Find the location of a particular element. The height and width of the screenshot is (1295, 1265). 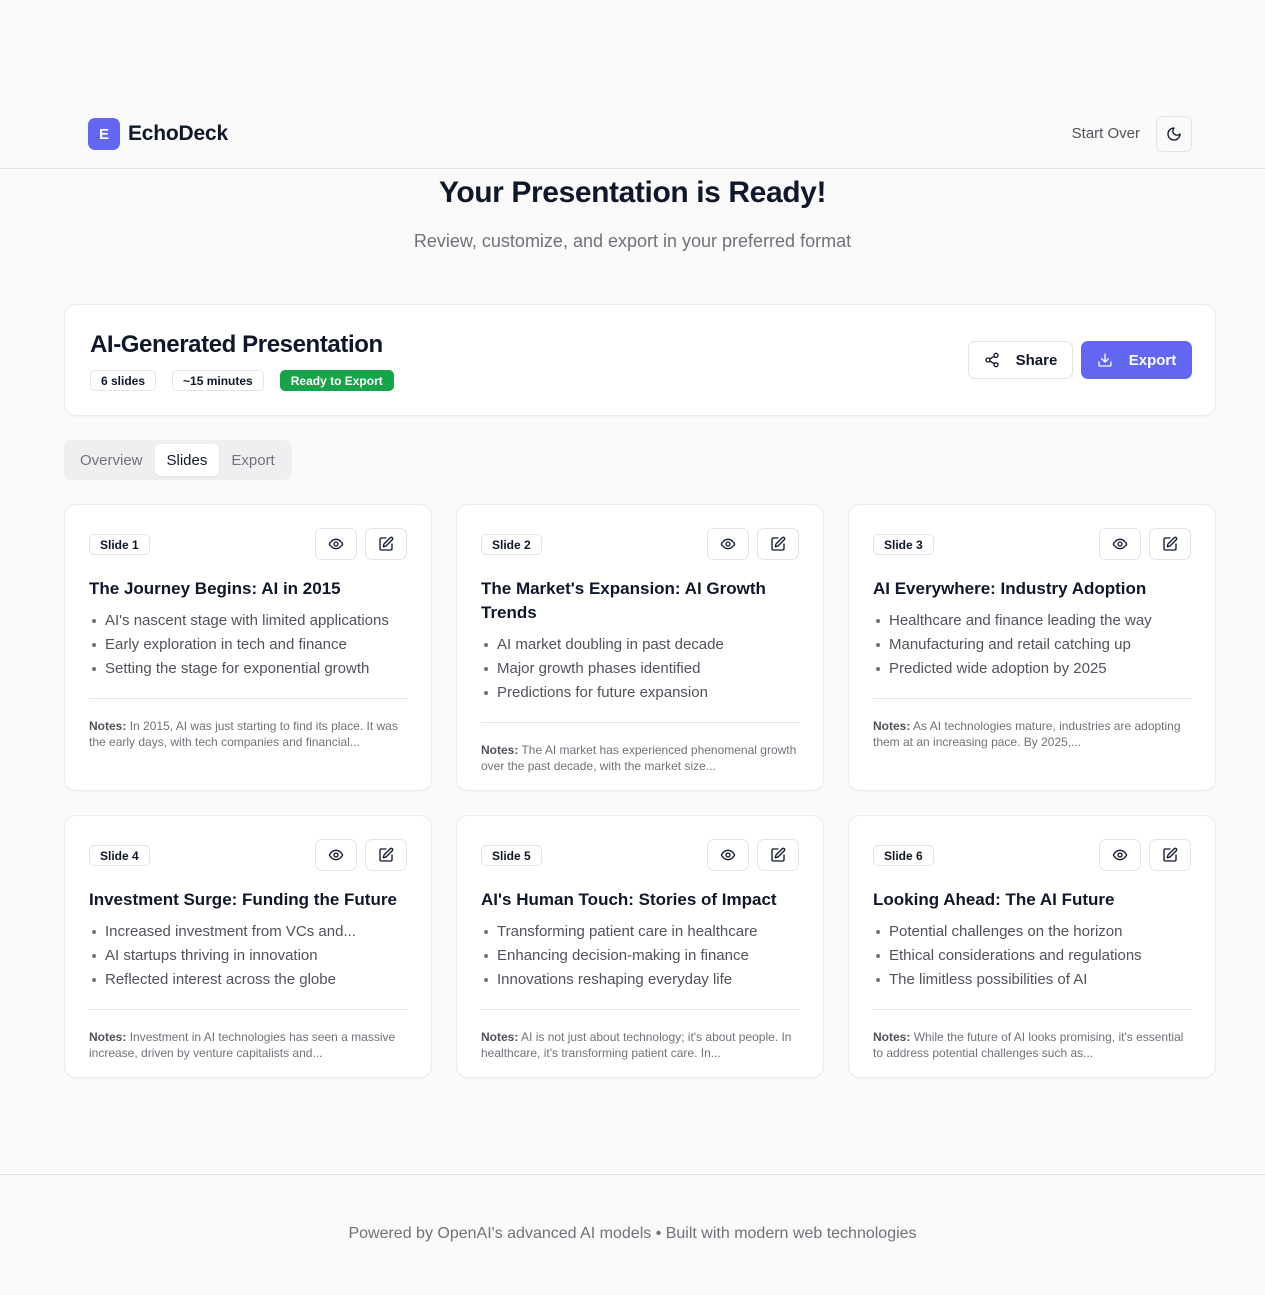

download-icon is located at coordinates (1105, 360).